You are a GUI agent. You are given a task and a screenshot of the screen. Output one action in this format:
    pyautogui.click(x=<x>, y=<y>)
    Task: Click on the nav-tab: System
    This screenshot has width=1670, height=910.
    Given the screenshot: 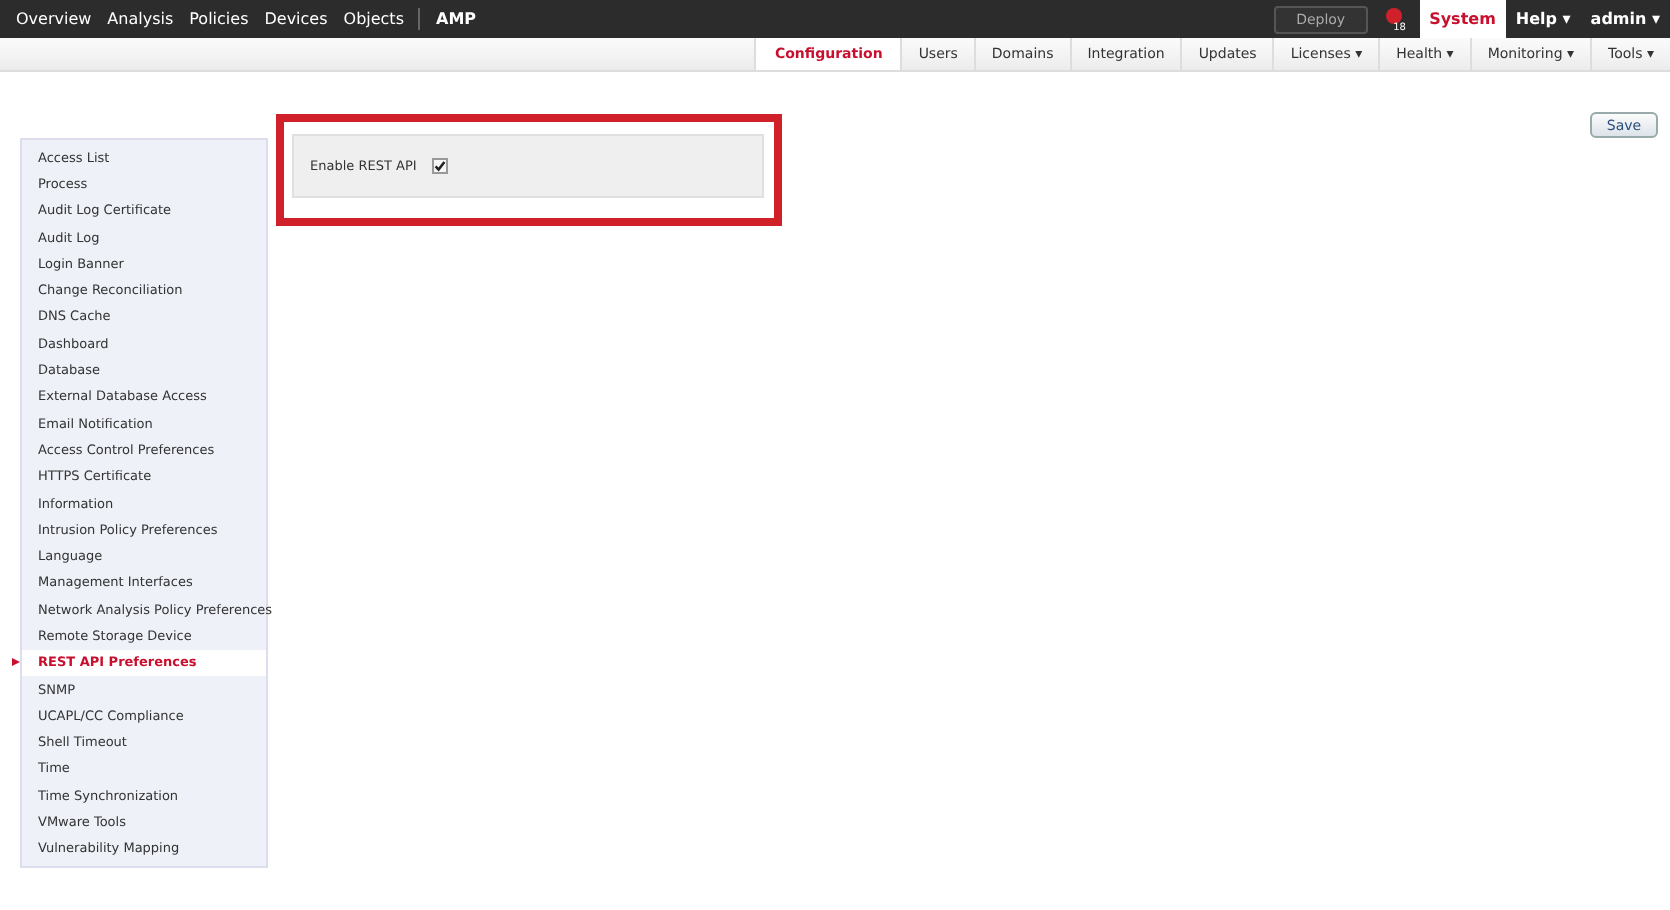 What is the action you would take?
    pyautogui.click(x=1462, y=19)
    